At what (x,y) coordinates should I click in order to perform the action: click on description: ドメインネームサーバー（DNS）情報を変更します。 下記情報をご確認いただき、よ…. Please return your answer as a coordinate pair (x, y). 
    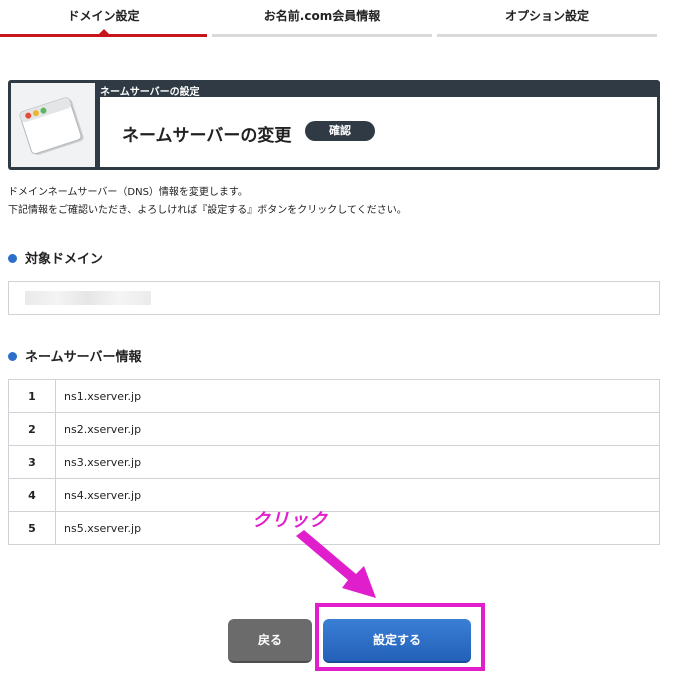
    Looking at the image, I should click on (207, 202).